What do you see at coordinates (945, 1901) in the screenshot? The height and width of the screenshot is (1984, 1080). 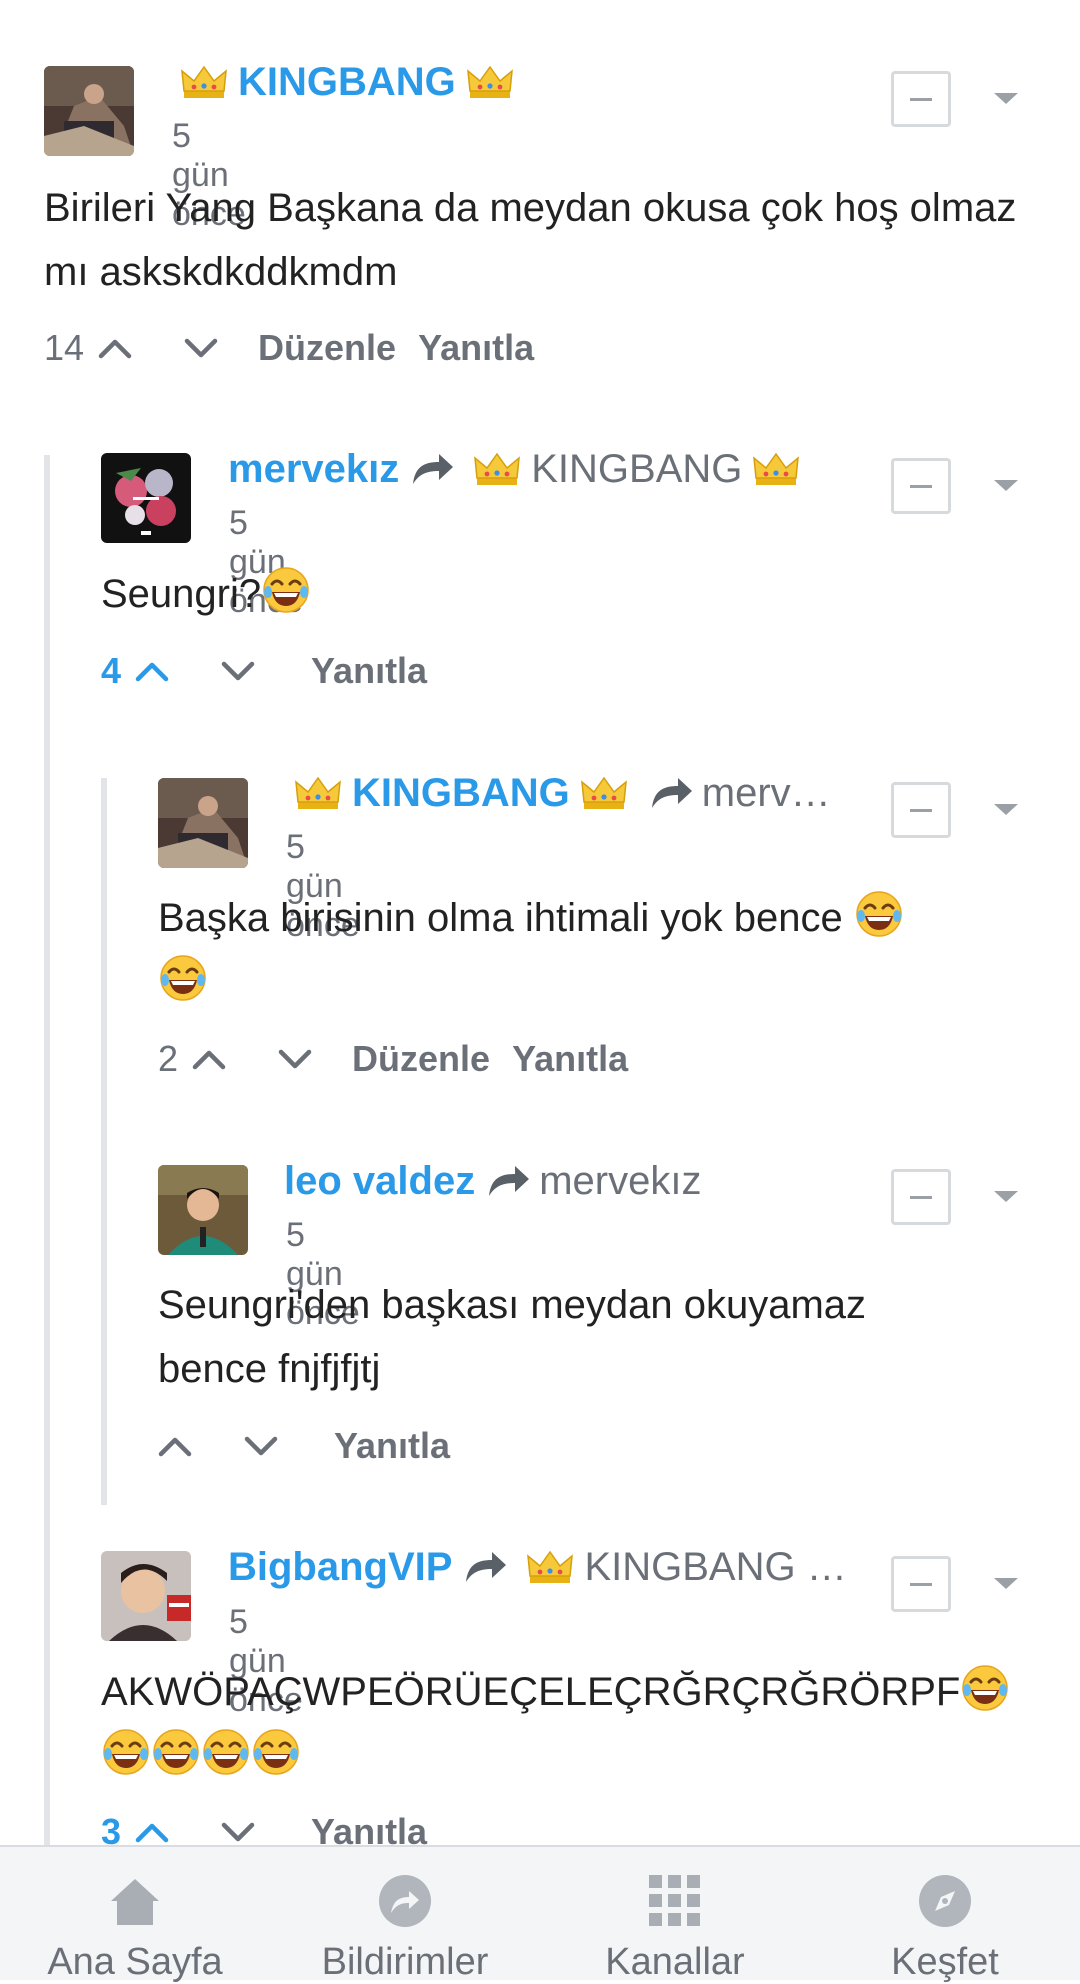 I see `compass-icon` at bounding box center [945, 1901].